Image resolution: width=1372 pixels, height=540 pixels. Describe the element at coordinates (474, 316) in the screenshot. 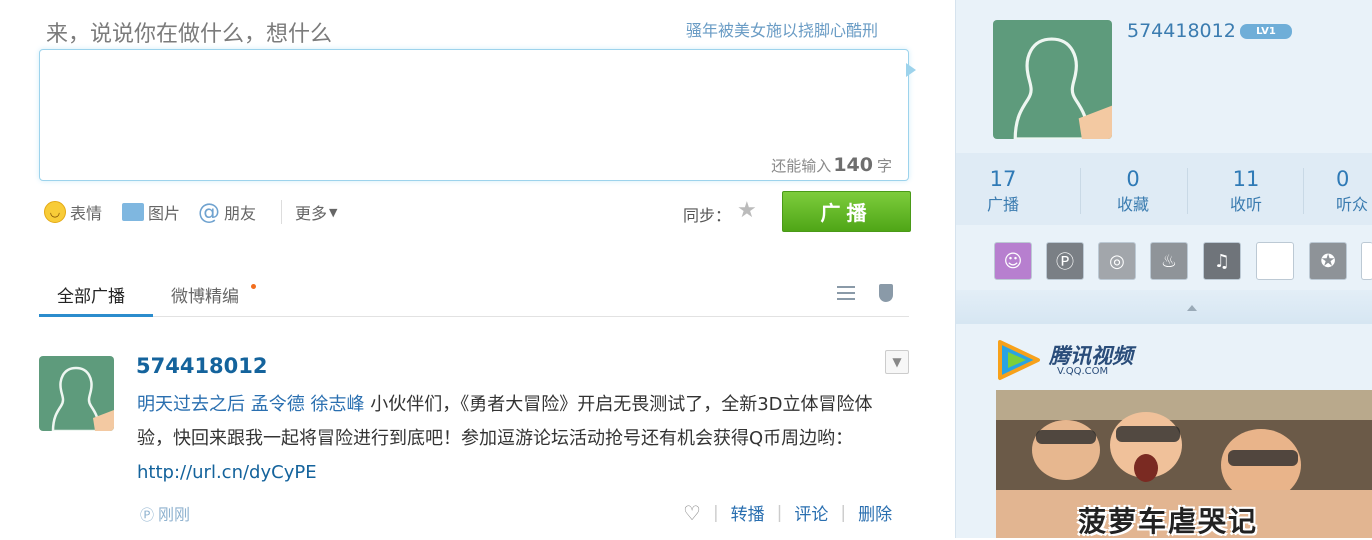

I see `tabs-divider` at that location.